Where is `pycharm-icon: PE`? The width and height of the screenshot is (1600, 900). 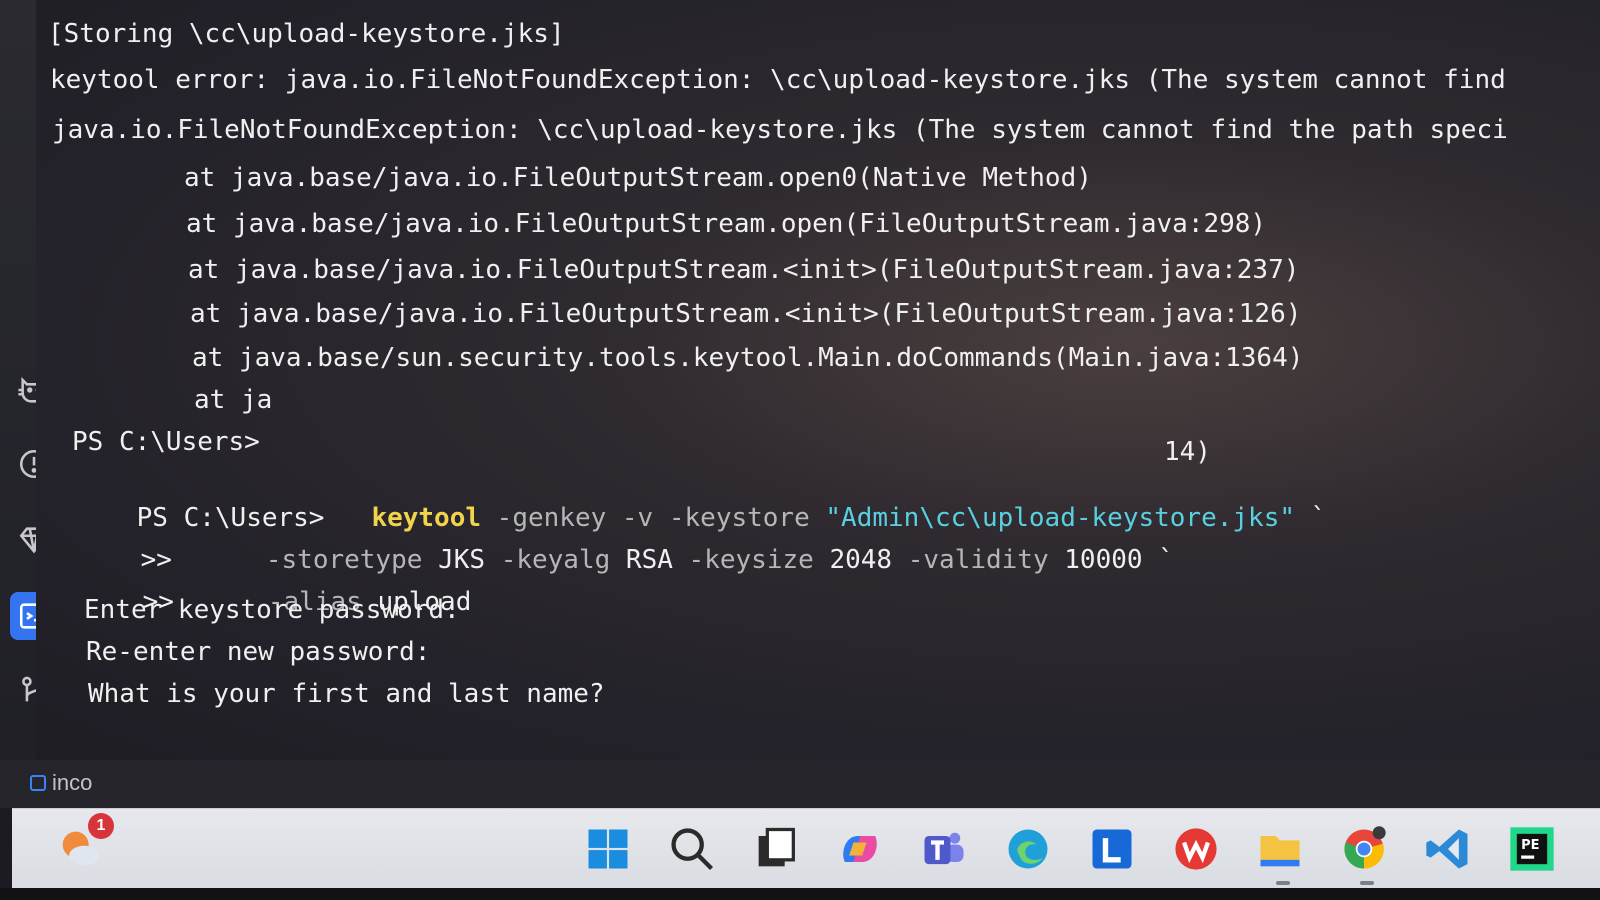 pycharm-icon: PE is located at coordinates (1532, 849).